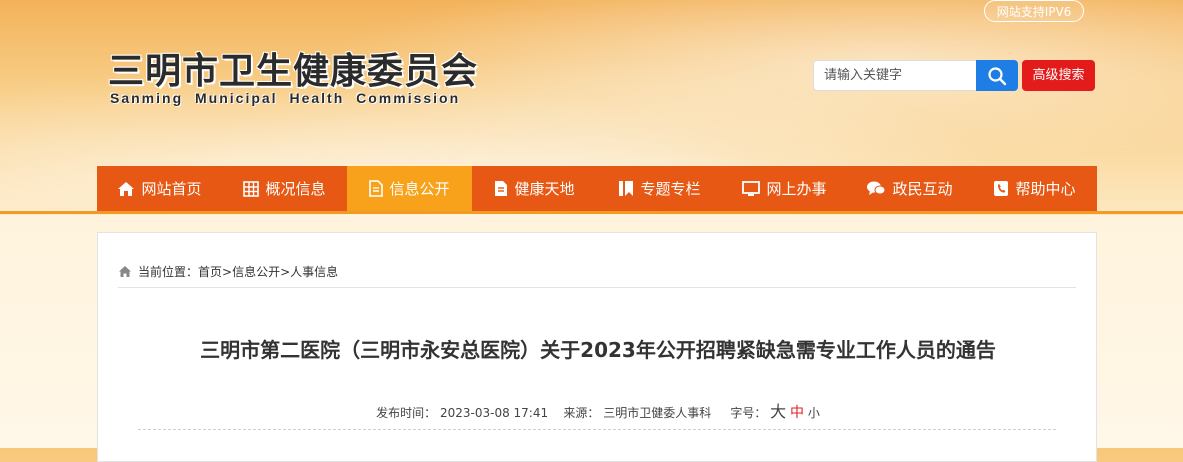  Describe the element at coordinates (922, 189) in the screenshot. I see `nav-item-label: 政民互动` at that location.